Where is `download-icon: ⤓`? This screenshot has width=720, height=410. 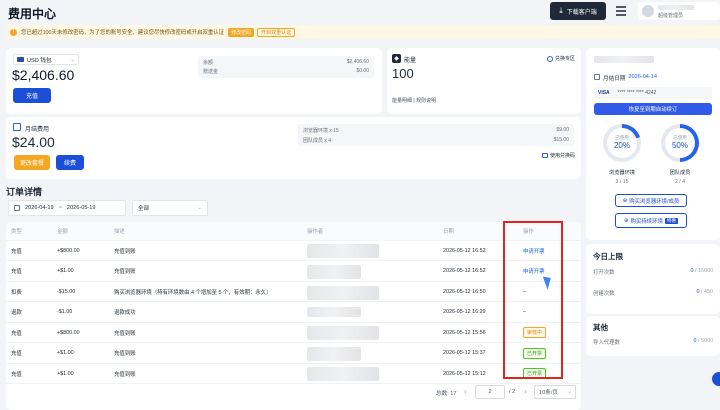
download-icon: ⤓ is located at coordinates (561, 10).